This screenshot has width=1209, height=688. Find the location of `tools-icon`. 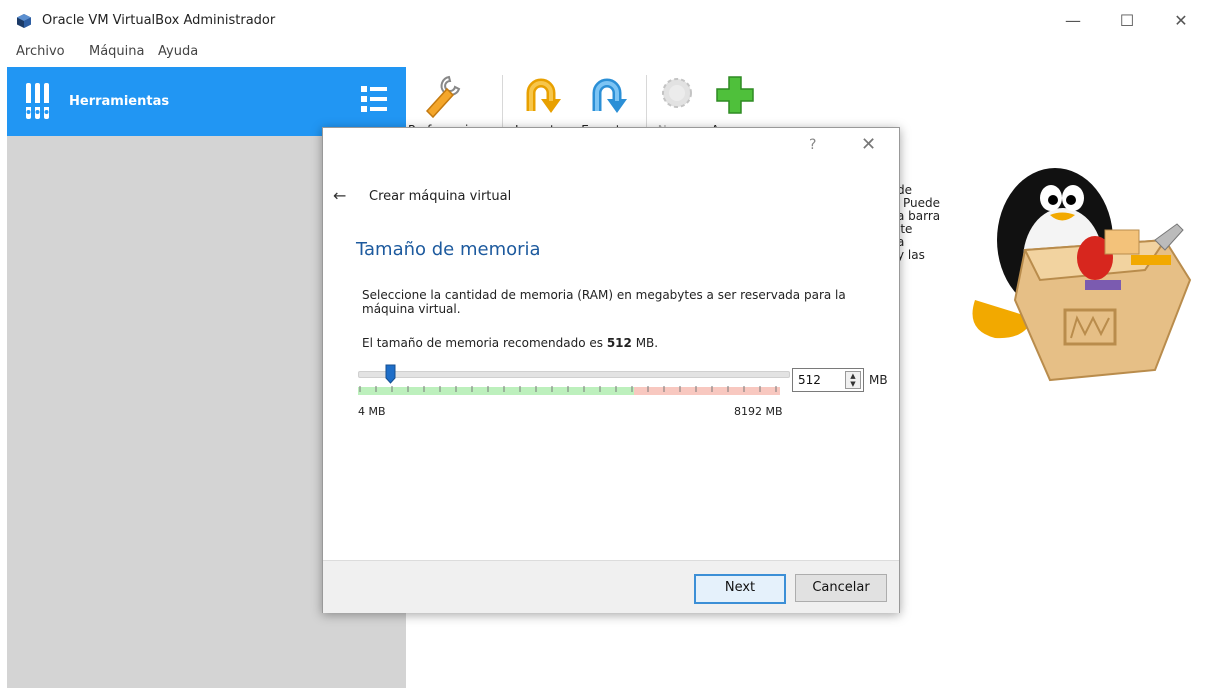

tools-icon is located at coordinates (37, 101).